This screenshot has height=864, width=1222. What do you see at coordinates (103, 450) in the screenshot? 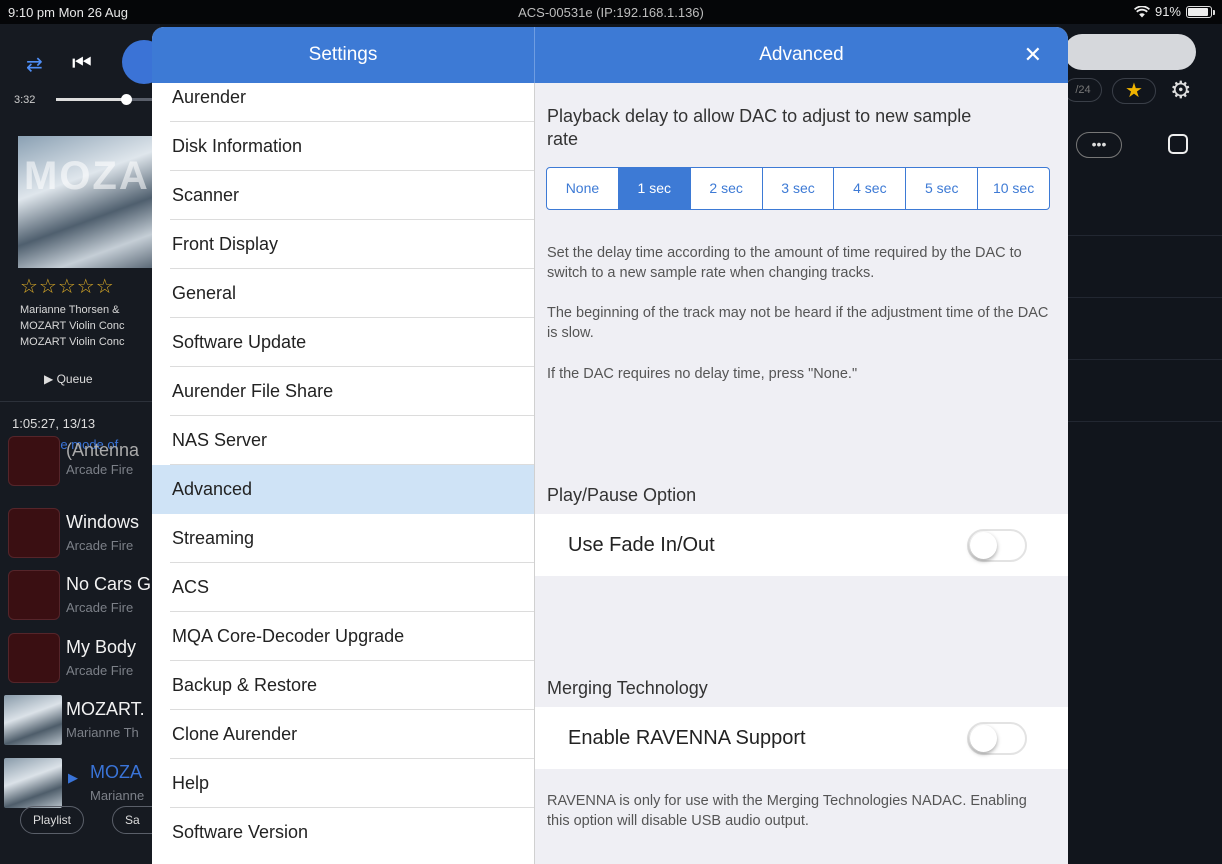
I see `track-title: (Antenna` at bounding box center [103, 450].